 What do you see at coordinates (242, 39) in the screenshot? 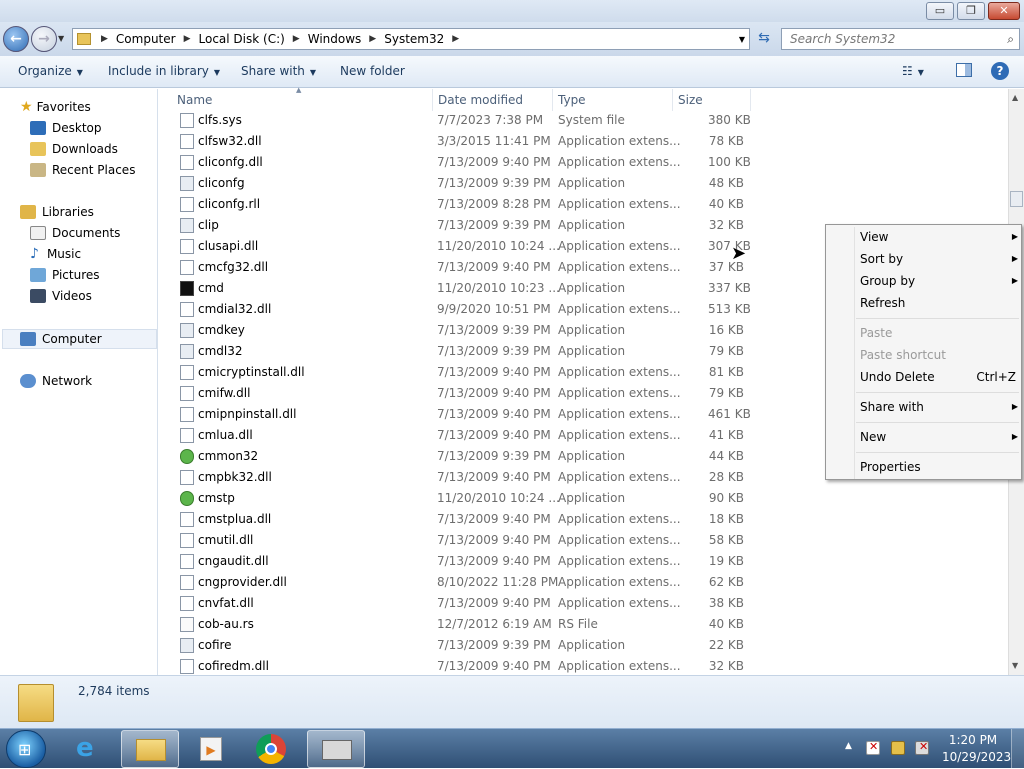
I see `breadcrumb-local-disk: Local Disk (C:)` at bounding box center [242, 39].